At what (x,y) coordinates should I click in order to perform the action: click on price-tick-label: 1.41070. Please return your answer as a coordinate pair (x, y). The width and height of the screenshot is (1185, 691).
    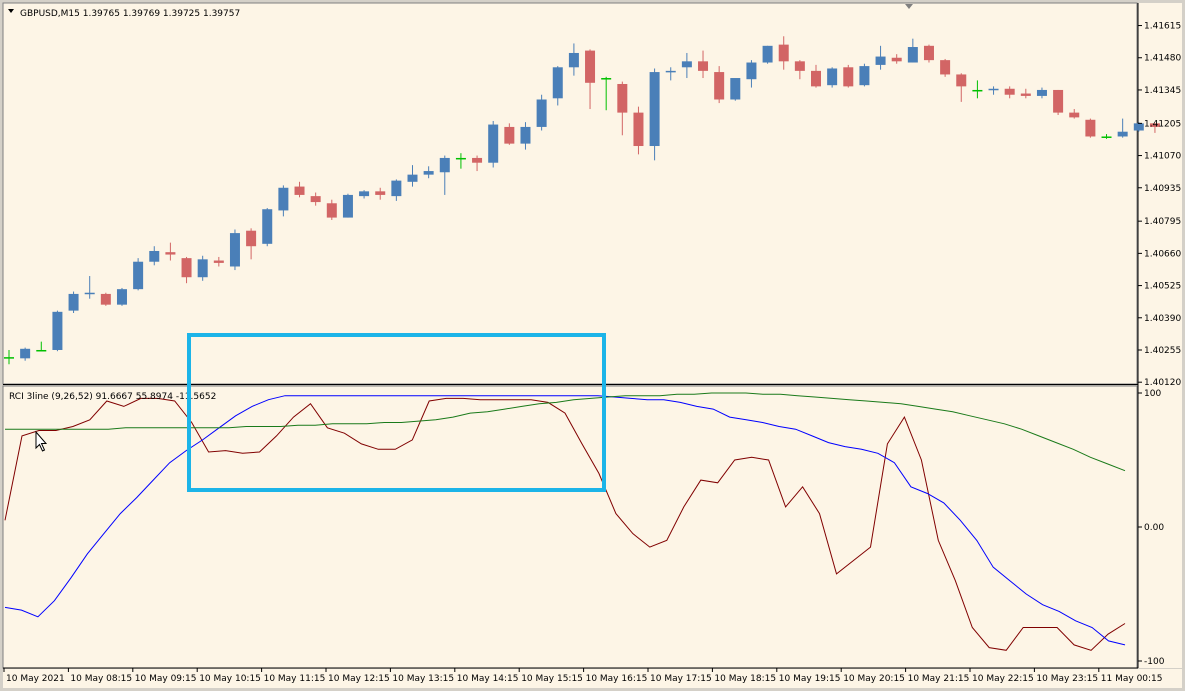
    Looking at the image, I should click on (1162, 157).